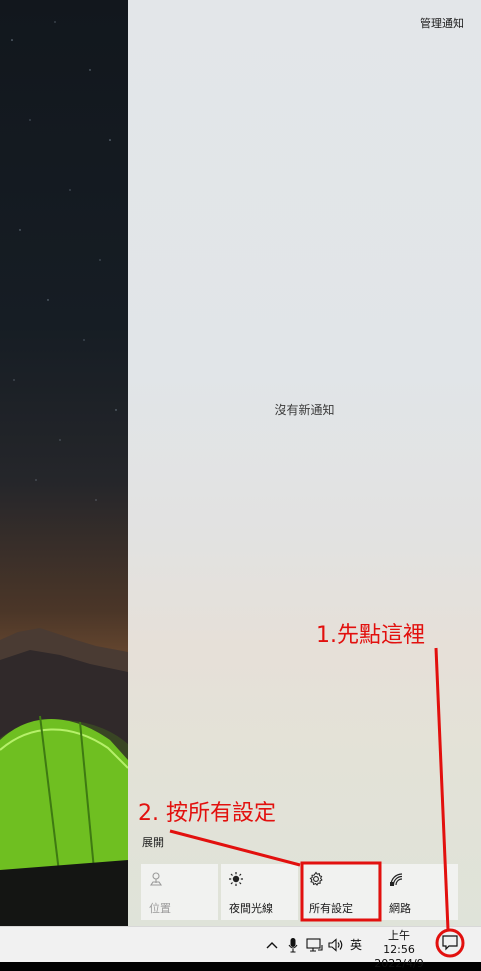  What do you see at coordinates (240, 948) in the screenshot?
I see `taskbar: 英 上午 12:56 2022/4/9` at bounding box center [240, 948].